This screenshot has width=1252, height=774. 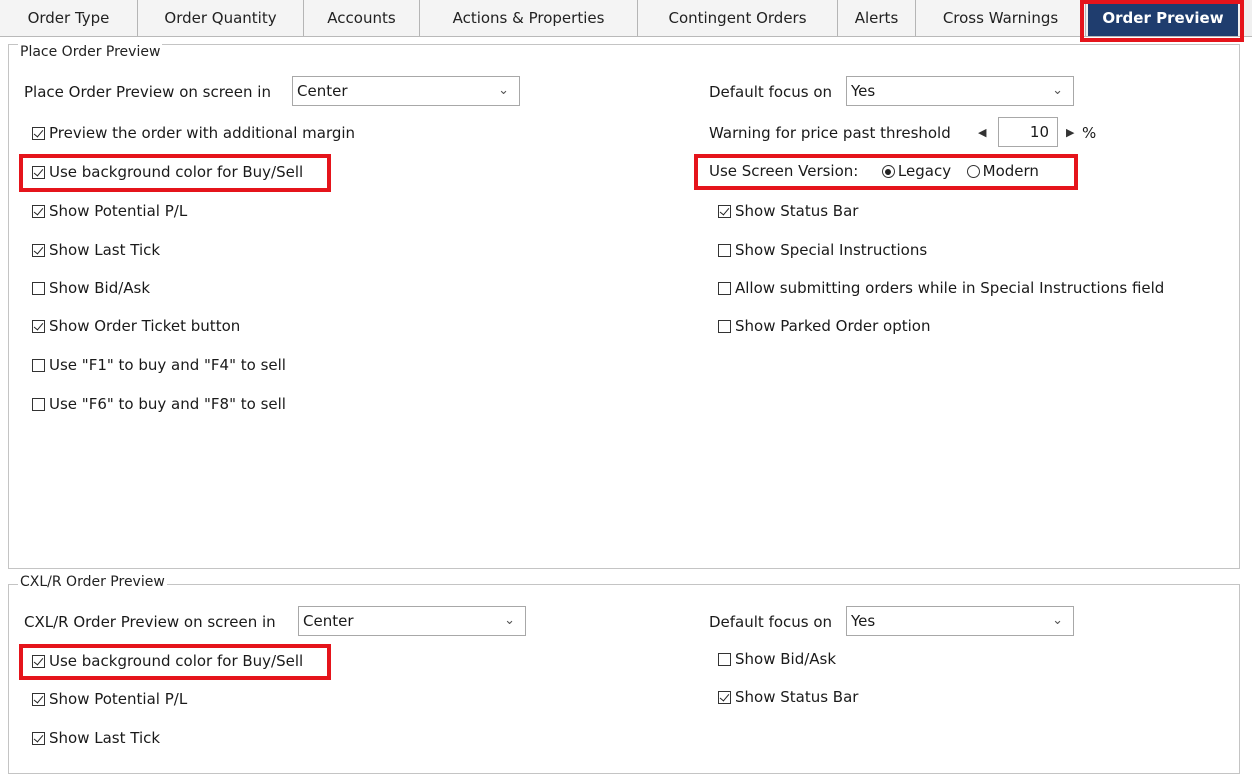 I want to click on tab-contingent-orders: Contingent Orders, so click(x=738, y=18).